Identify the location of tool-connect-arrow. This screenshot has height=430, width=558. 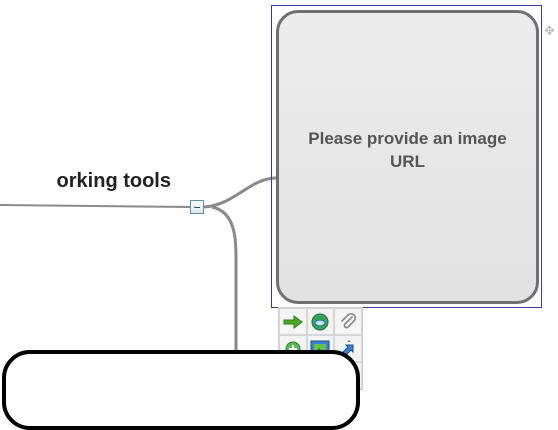
(293, 321).